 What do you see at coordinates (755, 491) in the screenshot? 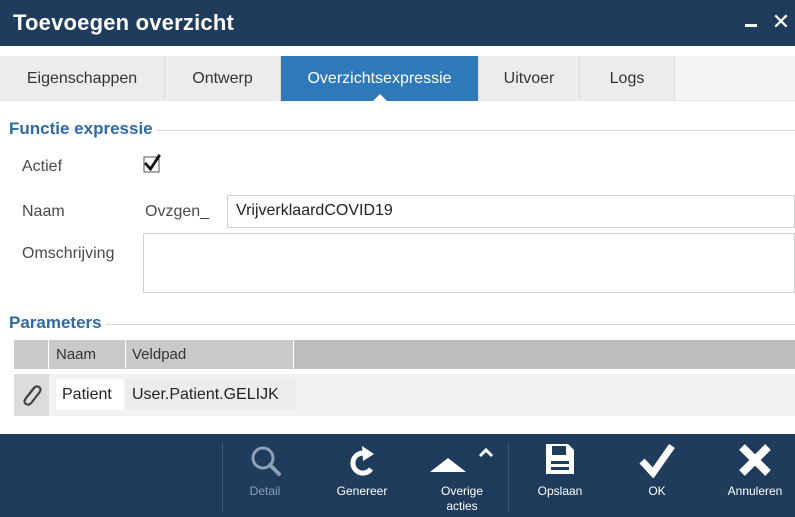
I see `annuleren-label: Annuleren` at bounding box center [755, 491].